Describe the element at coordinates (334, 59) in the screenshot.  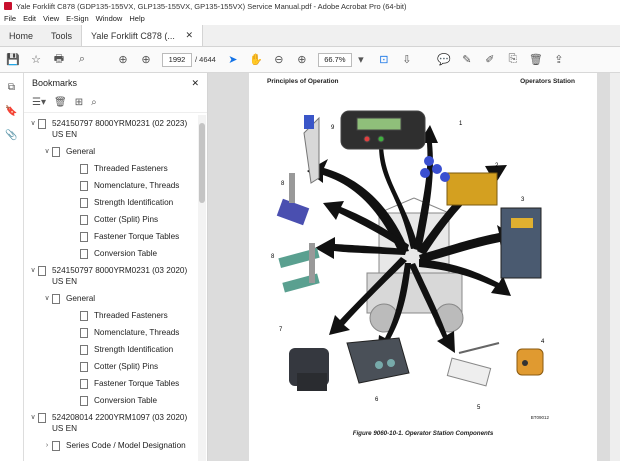
I see `zoom-level-input: 66.7%` at that location.